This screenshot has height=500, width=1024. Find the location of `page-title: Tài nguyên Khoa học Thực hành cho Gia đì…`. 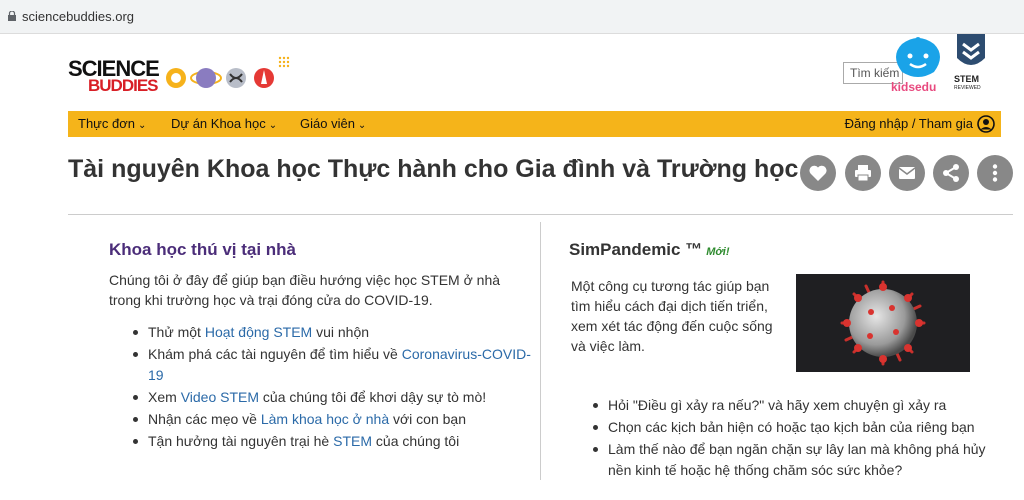

page-title: Tài nguyên Khoa học Thực hành cho Gia đì… is located at coordinates (433, 169).